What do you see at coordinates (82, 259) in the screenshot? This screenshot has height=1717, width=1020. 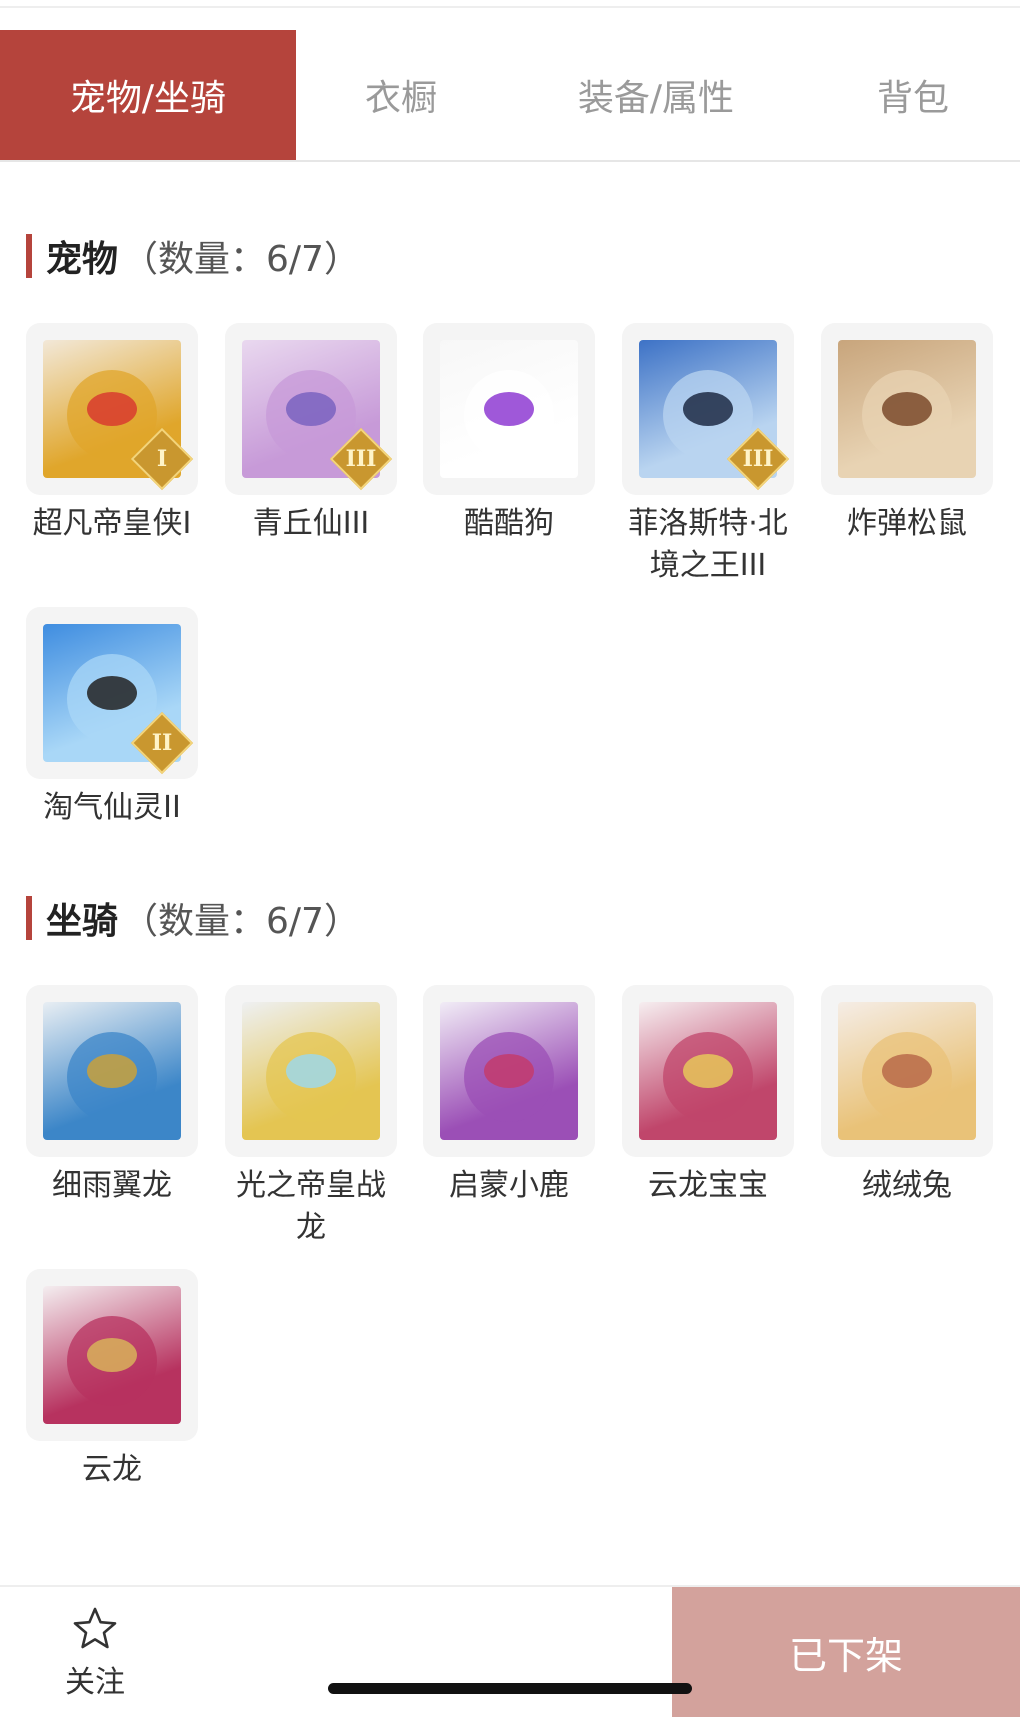 I see `pets-title: 宠物` at bounding box center [82, 259].